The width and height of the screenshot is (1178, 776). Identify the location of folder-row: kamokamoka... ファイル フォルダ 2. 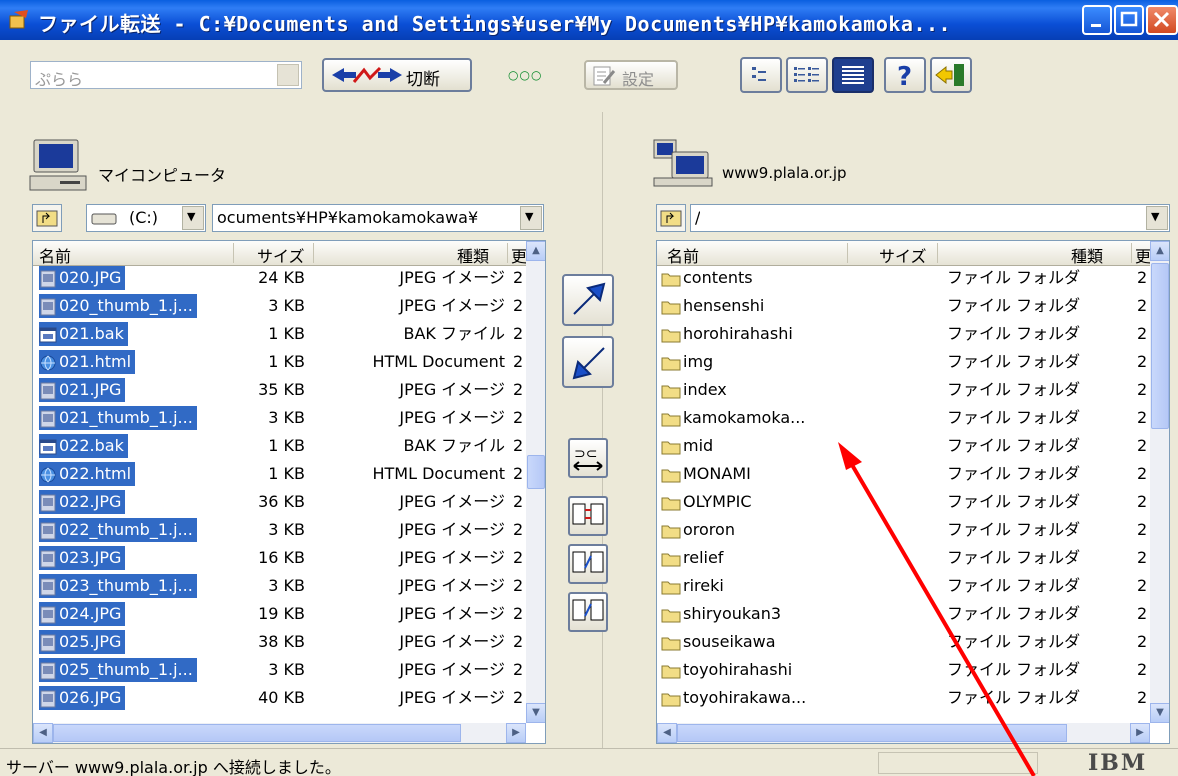
(913, 418).